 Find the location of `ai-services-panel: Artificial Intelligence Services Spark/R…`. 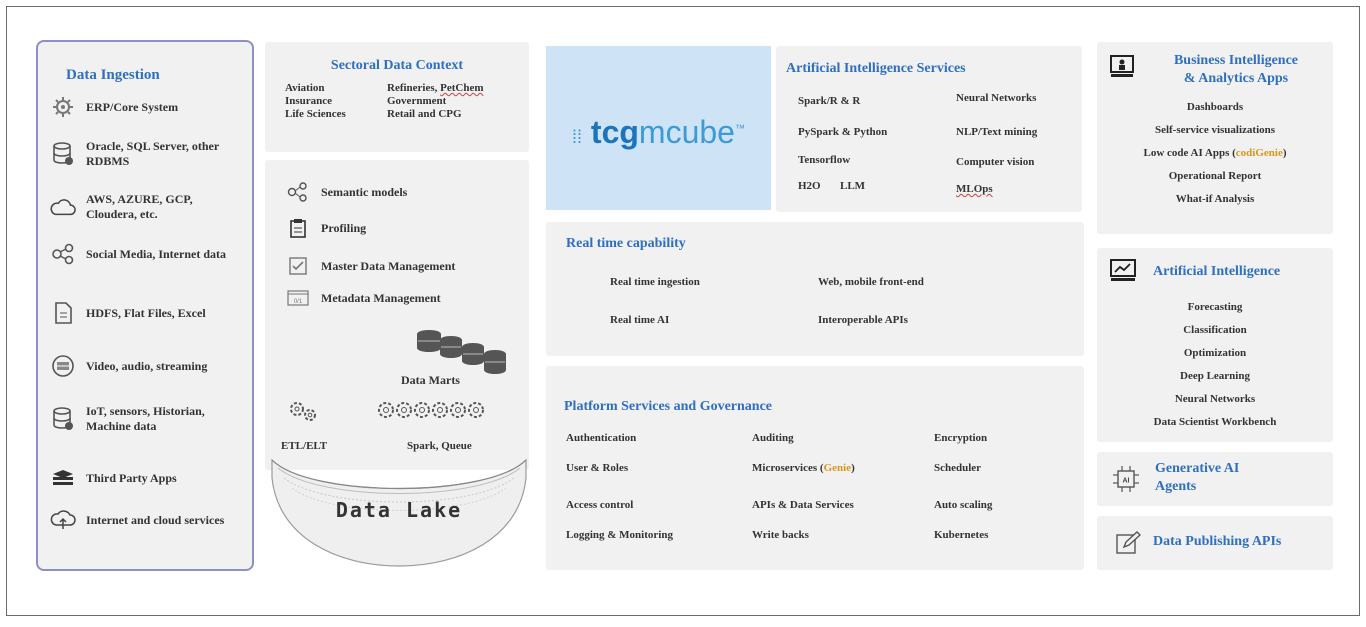

ai-services-panel: Artificial Intelligence Services Spark/R… is located at coordinates (929, 129).